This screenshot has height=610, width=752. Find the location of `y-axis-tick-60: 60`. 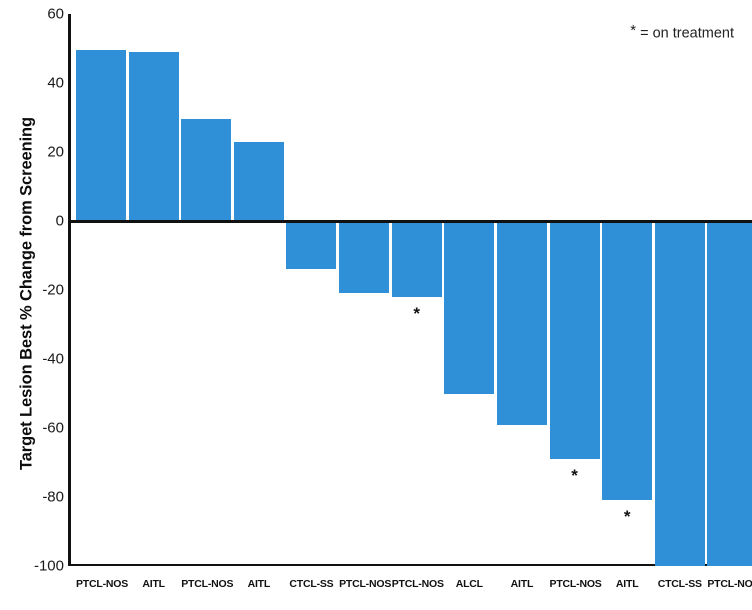

y-axis-tick-60: 60 is located at coordinates (55, 14).